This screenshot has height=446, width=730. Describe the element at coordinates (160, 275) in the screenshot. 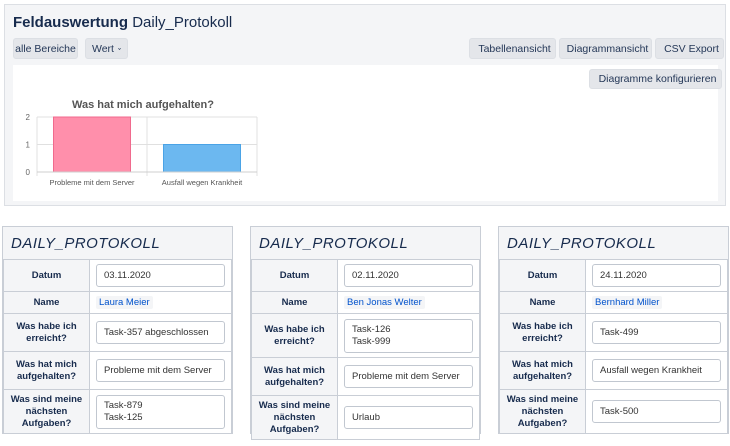

I see `date-field: 03.11.2020` at that location.